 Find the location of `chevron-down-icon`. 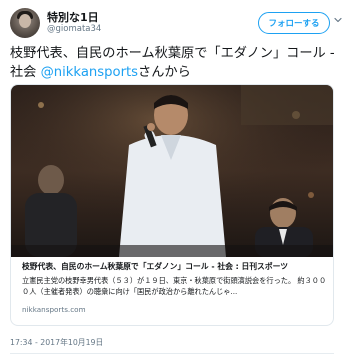

chevron-down-icon is located at coordinates (338, 20).